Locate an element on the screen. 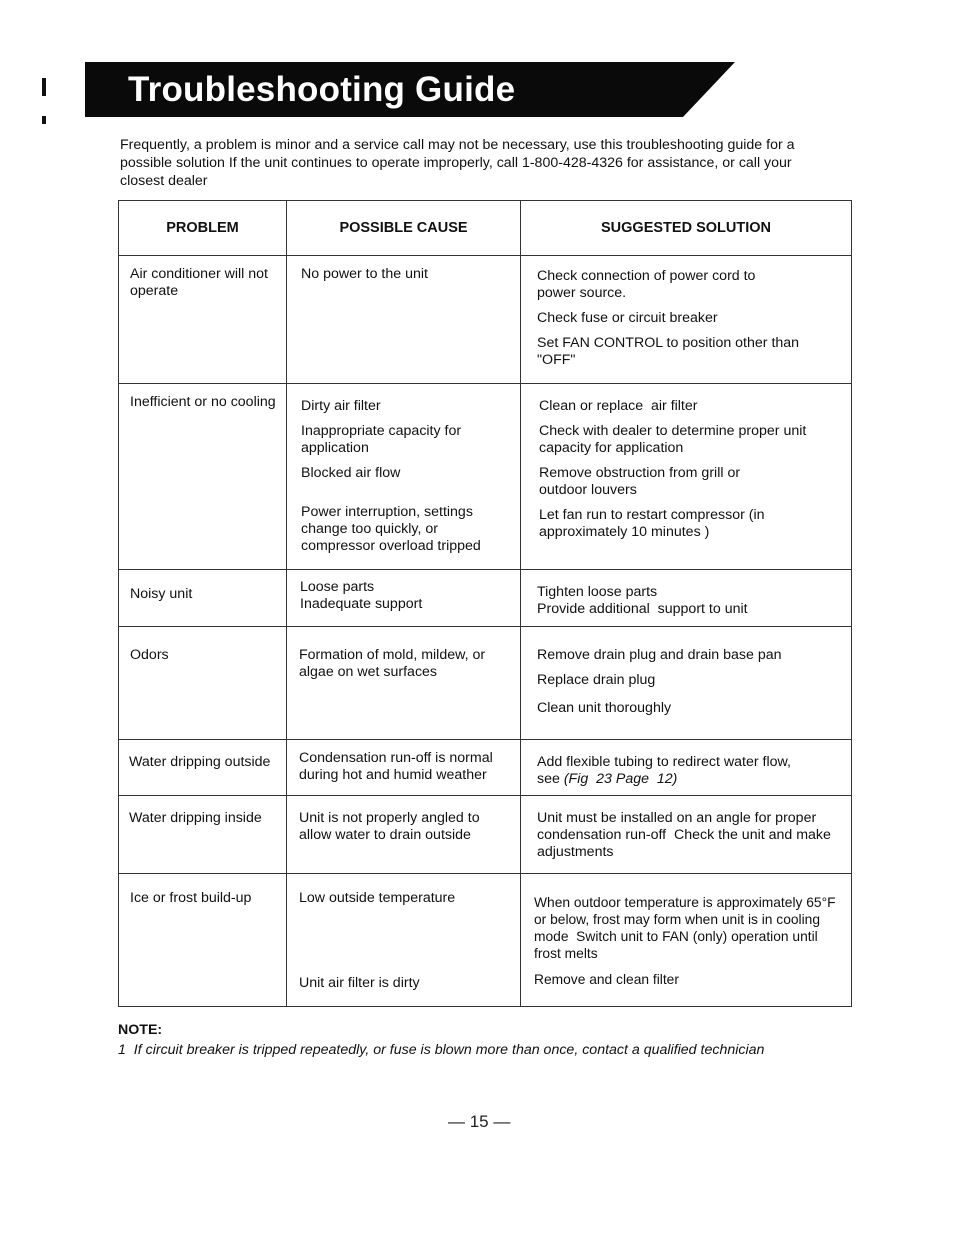 The width and height of the screenshot is (954, 1235). solution-item: Replace drain plug is located at coordinates (596, 680).